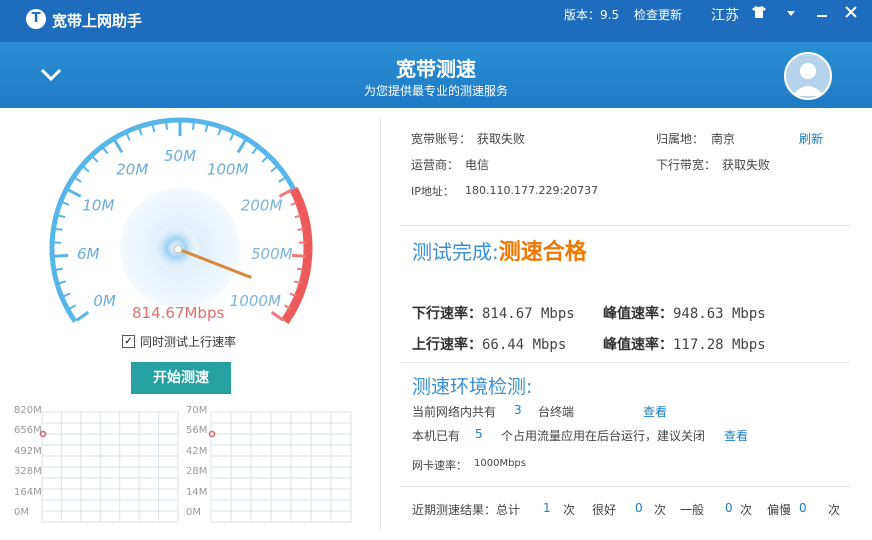  What do you see at coordinates (822, 15) in the screenshot?
I see `minimize-icon` at bounding box center [822, 15].